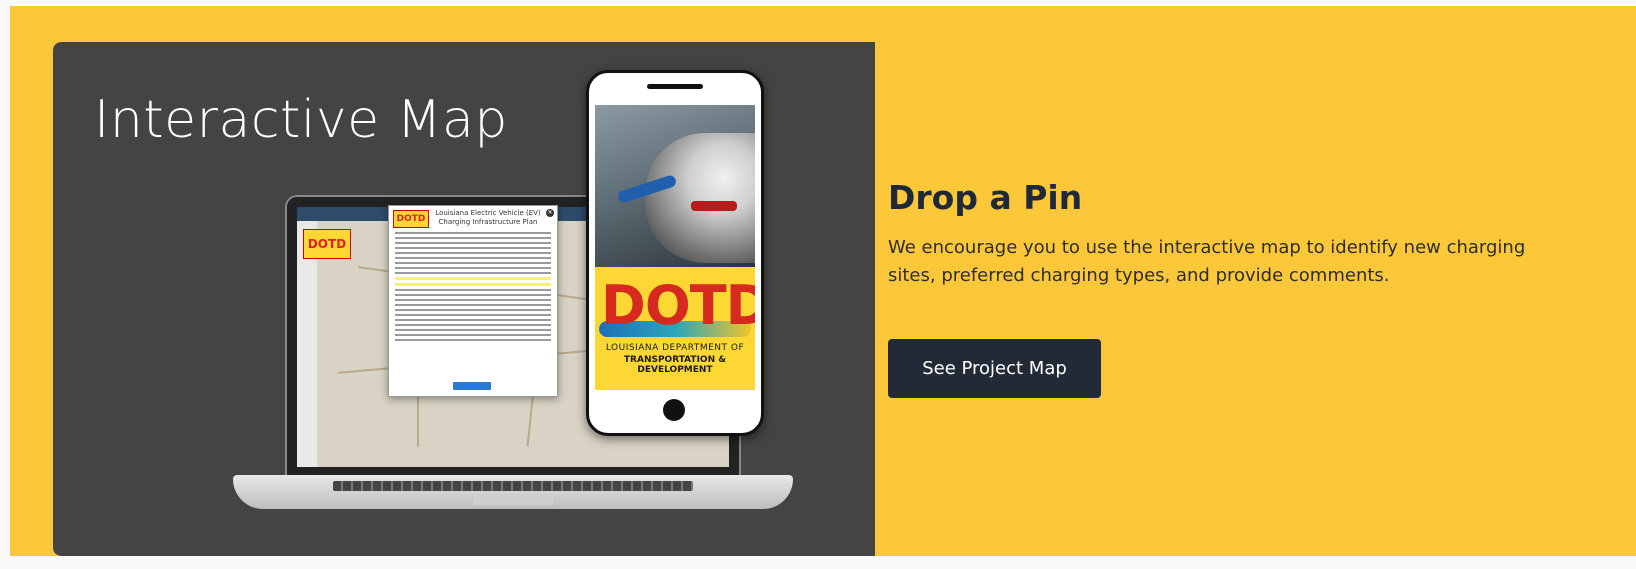  I want to click on bottom-strip, so click(818, 562).